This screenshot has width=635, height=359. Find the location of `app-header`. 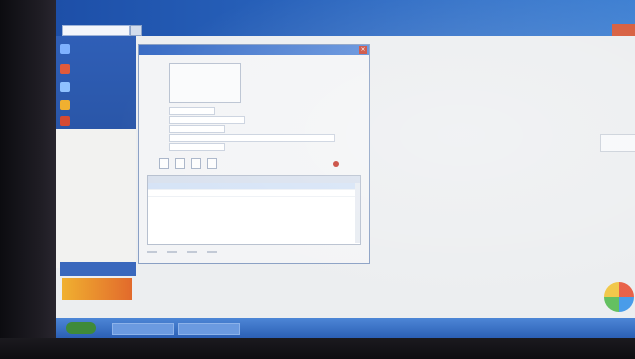

app-header is located at coordinates (345, 18).